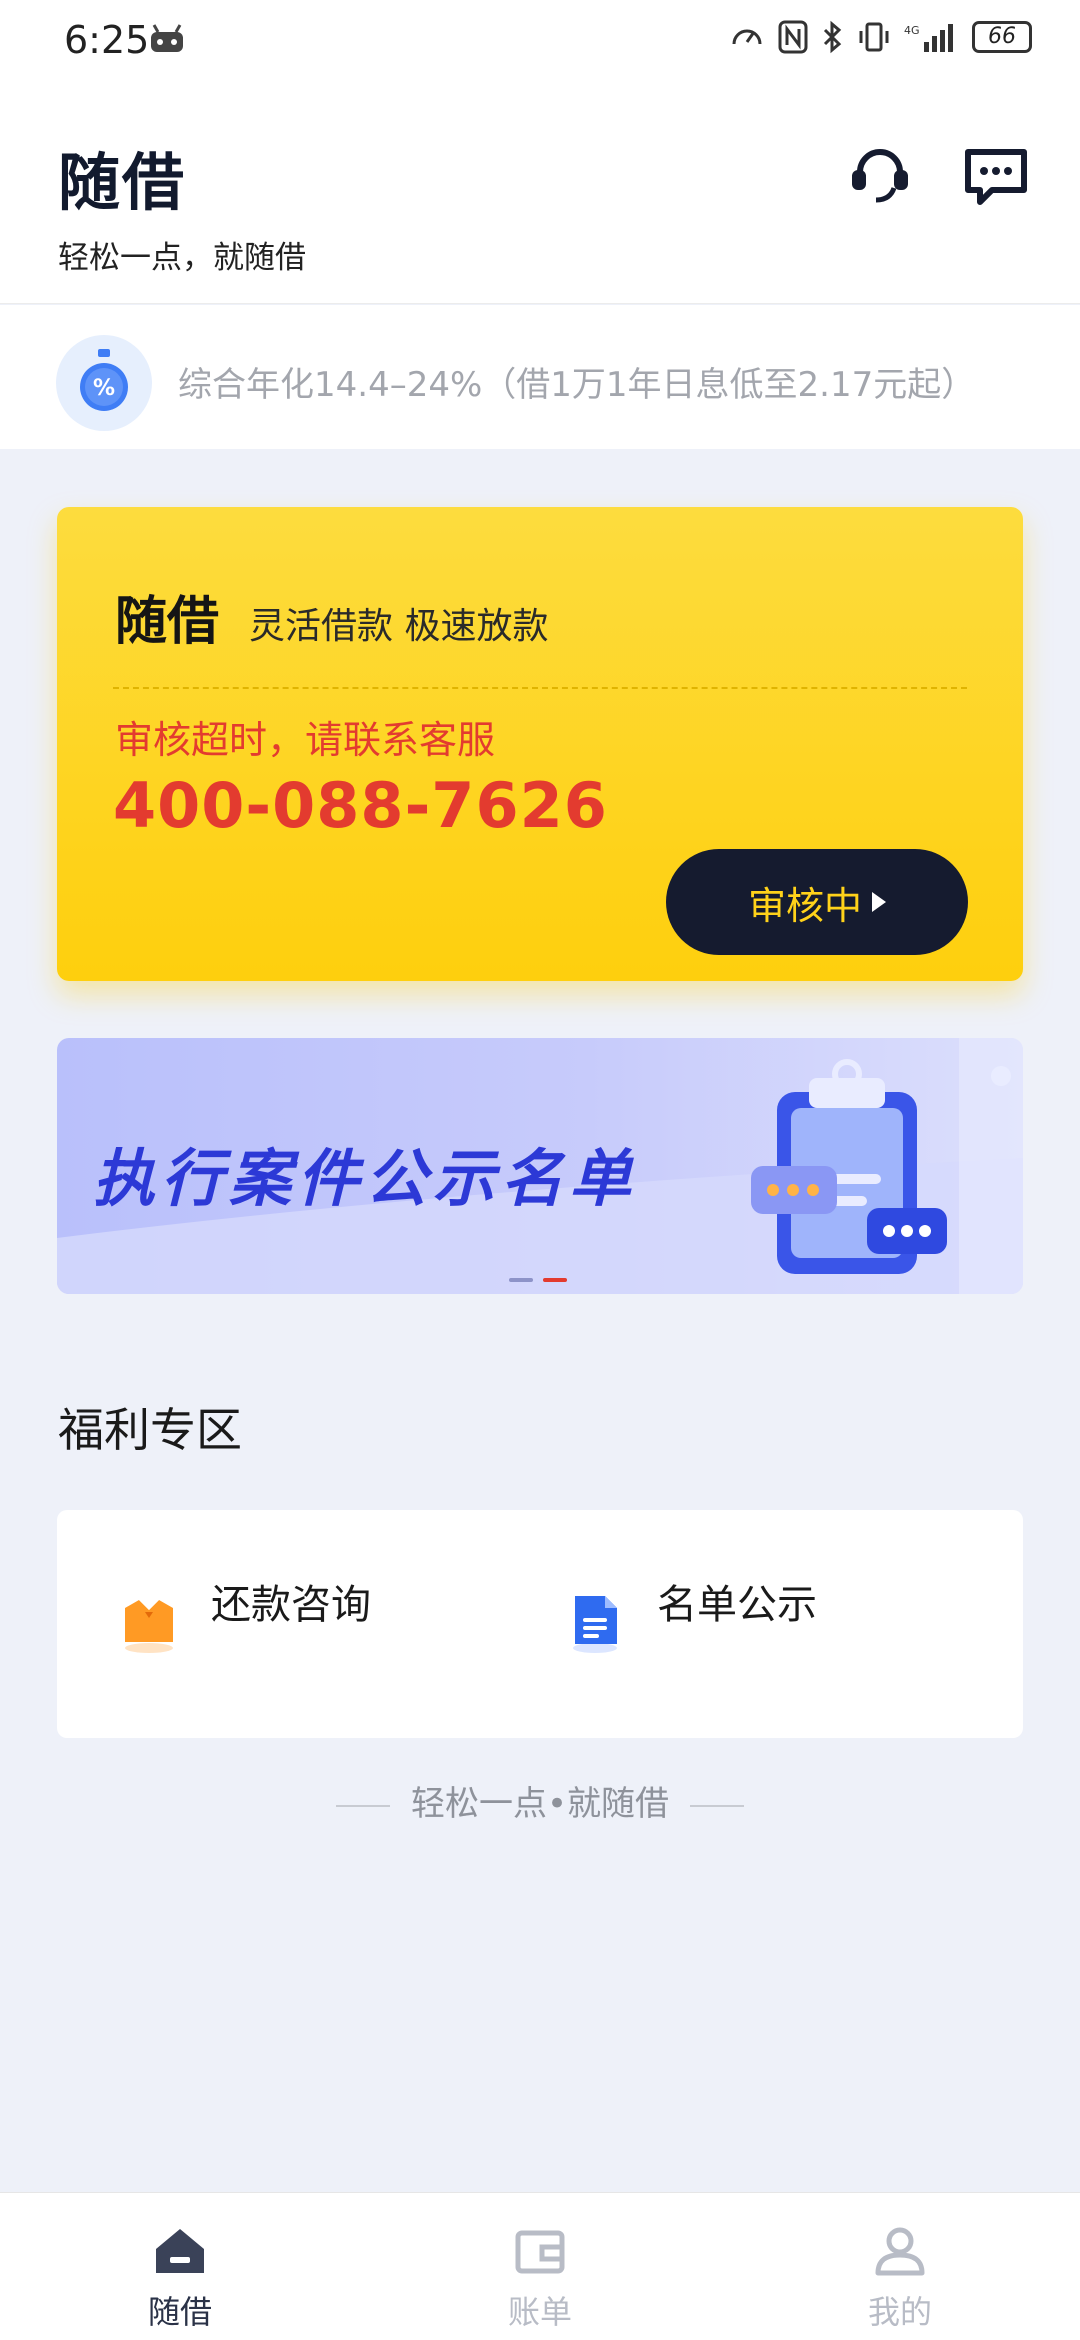 This screenshot has width=1080, height=2340. Describe the element at coordinates (879, 902) in the screenshot. I see `play-arrow-icon` at that location.